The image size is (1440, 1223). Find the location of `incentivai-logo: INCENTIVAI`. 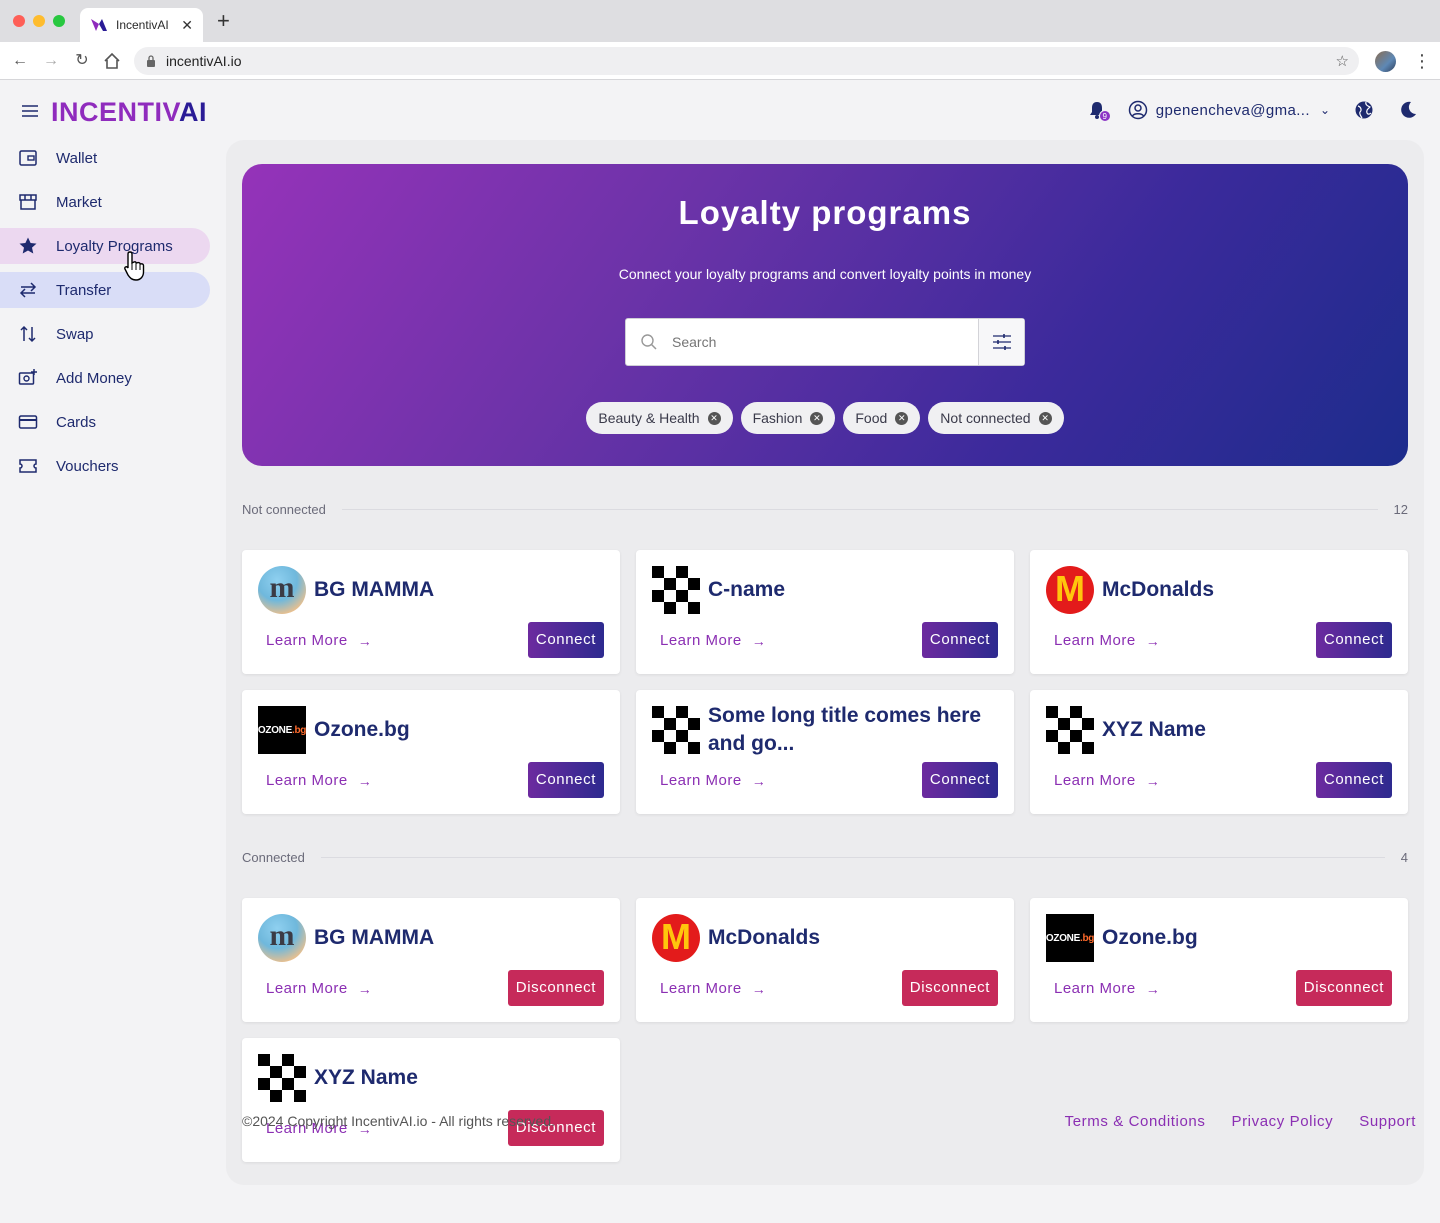

incentivai-logo: INCENTIVAI is located at coordinates (129, 112).